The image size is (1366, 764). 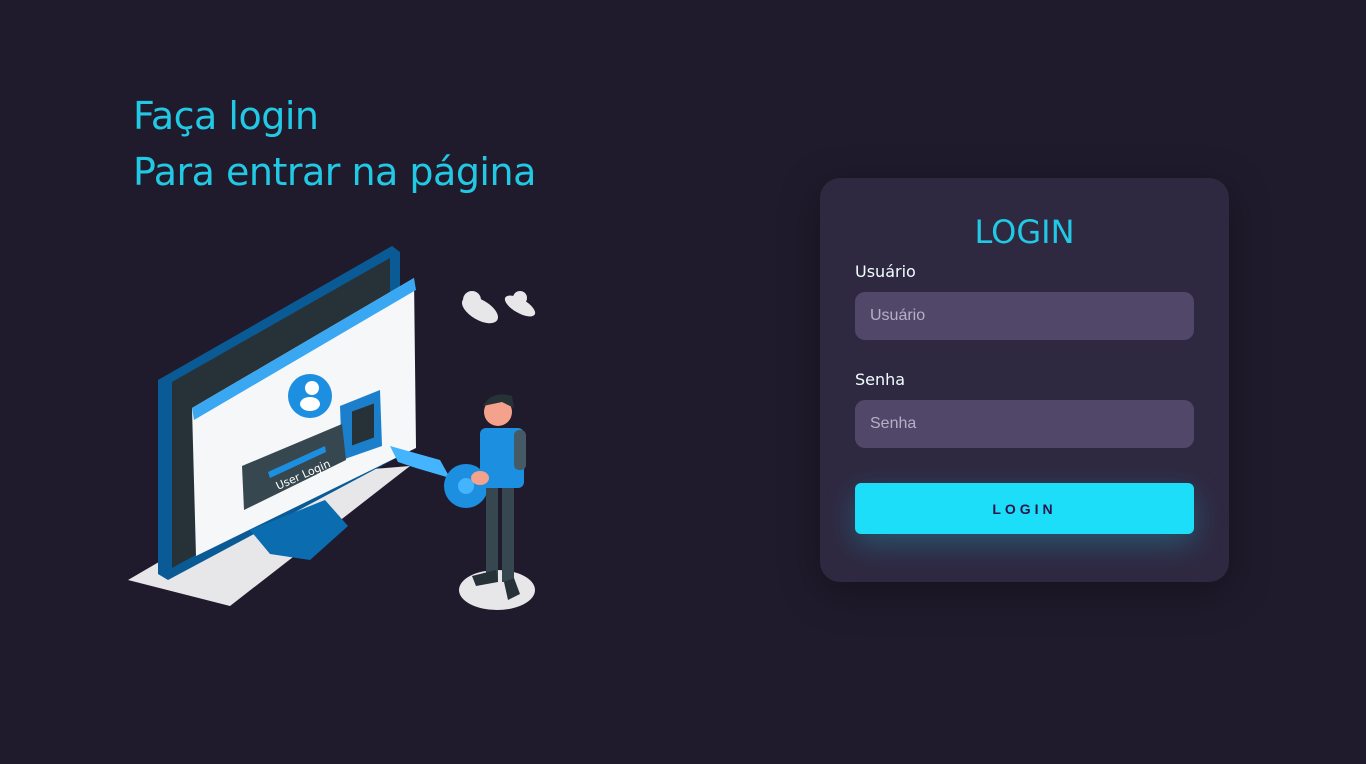 I want to click on hero-text: Faça login Para entrar na página, so click(x=433, y=144).